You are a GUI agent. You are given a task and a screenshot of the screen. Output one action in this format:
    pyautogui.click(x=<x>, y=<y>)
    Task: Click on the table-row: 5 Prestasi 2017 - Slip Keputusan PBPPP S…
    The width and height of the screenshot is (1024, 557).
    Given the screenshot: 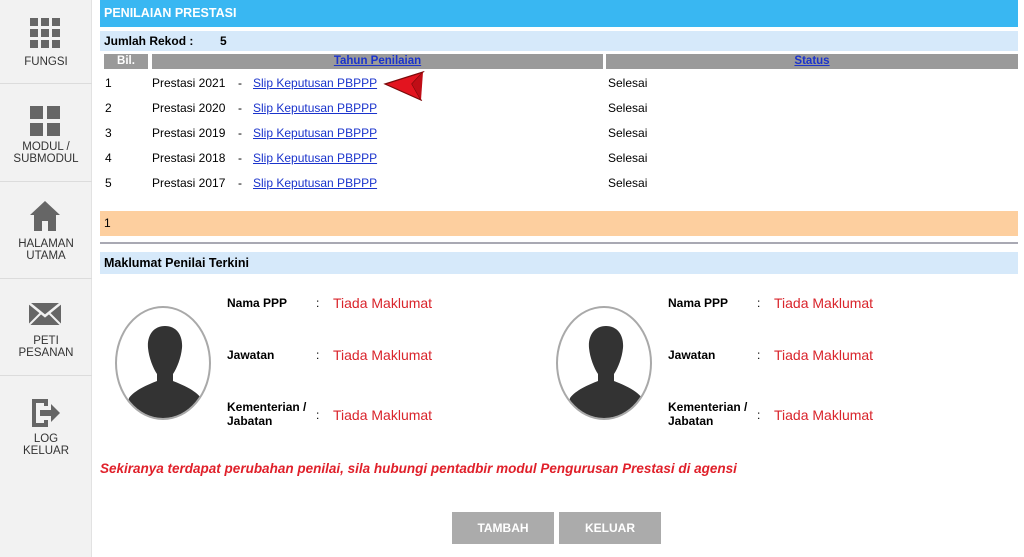 What is the action you would take?
    pyautogui.click(x=559, y=183)
    